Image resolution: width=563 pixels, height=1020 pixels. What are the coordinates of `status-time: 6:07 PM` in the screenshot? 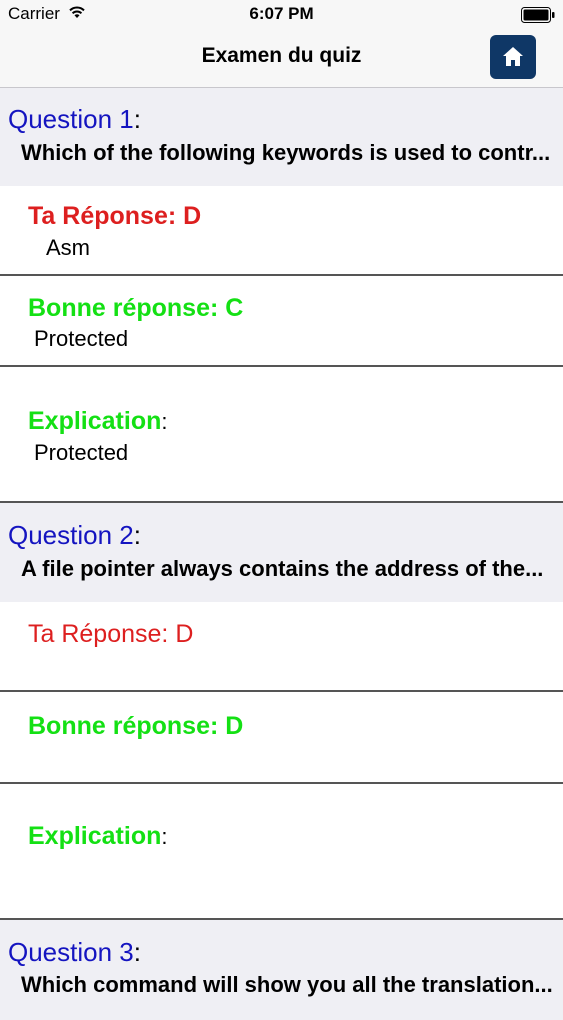 It's located at (281, 13).